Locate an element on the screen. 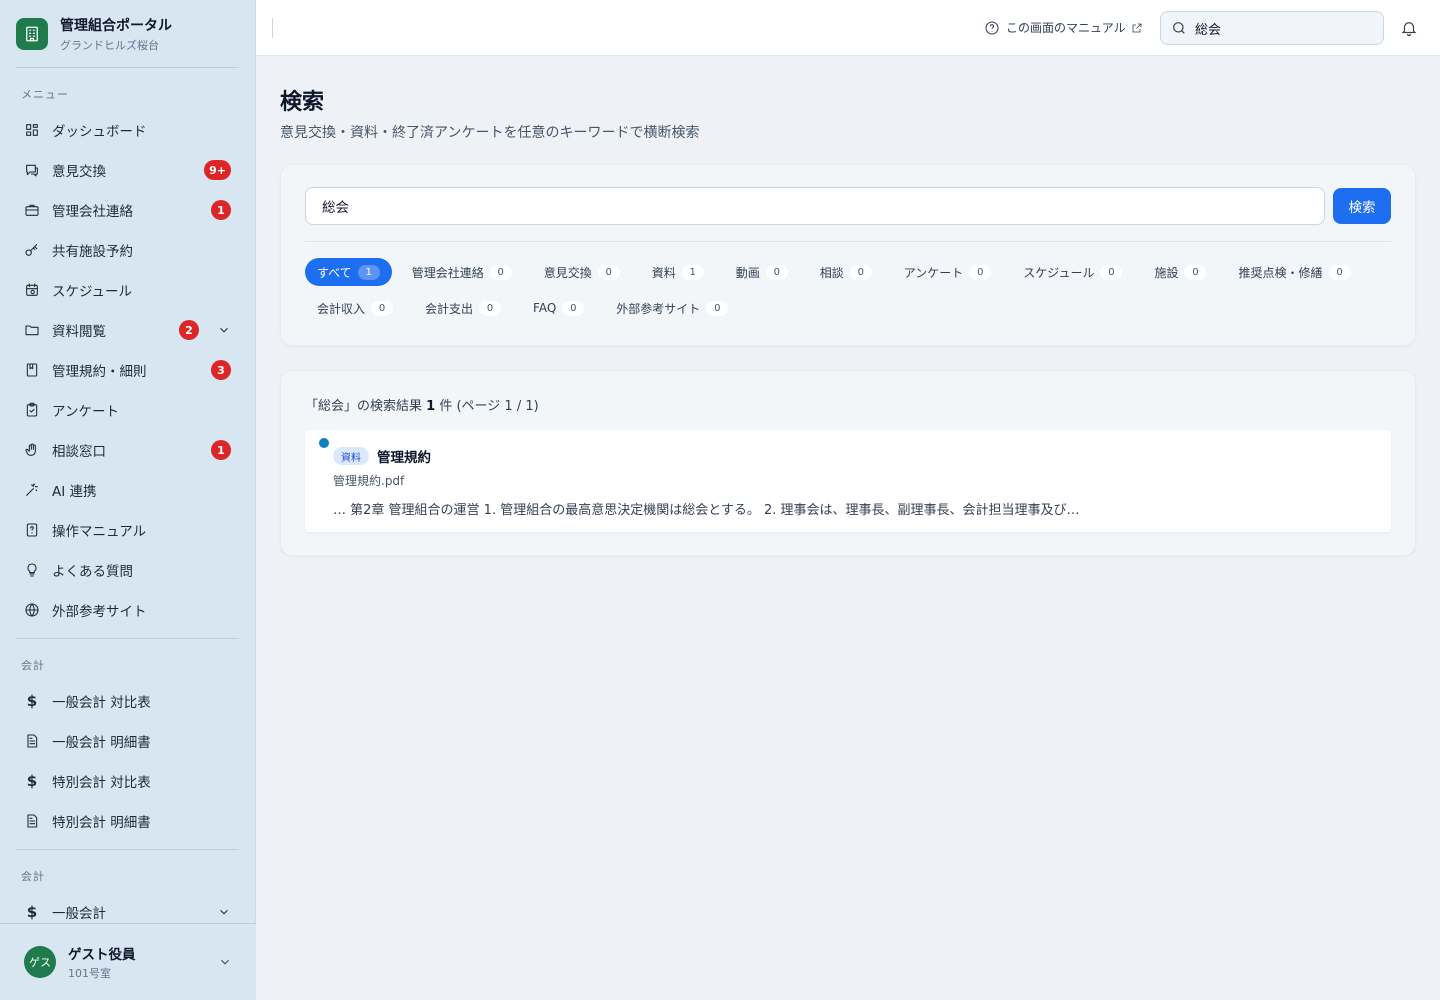  brand: 管理組合ポータル グランドヒルズ桜台 is located at coordinates (127, 34).